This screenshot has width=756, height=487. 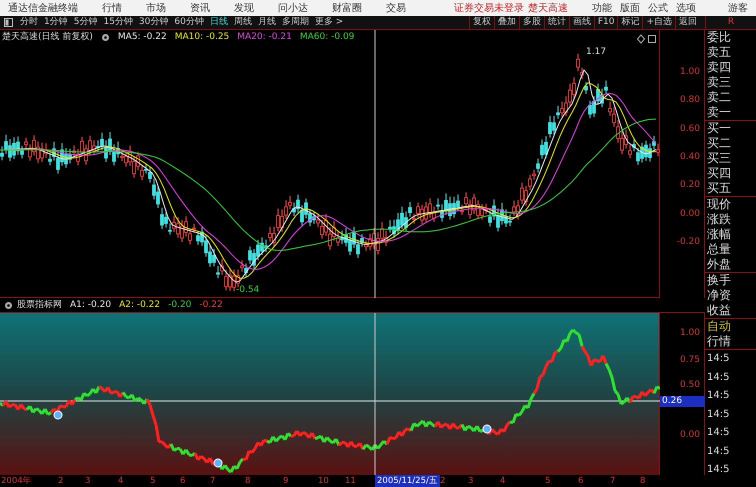 What do you see at coordinates (581, 22) in the screenshot?
I see `toolbar-button: 画线` at bounding box center [581, 22].